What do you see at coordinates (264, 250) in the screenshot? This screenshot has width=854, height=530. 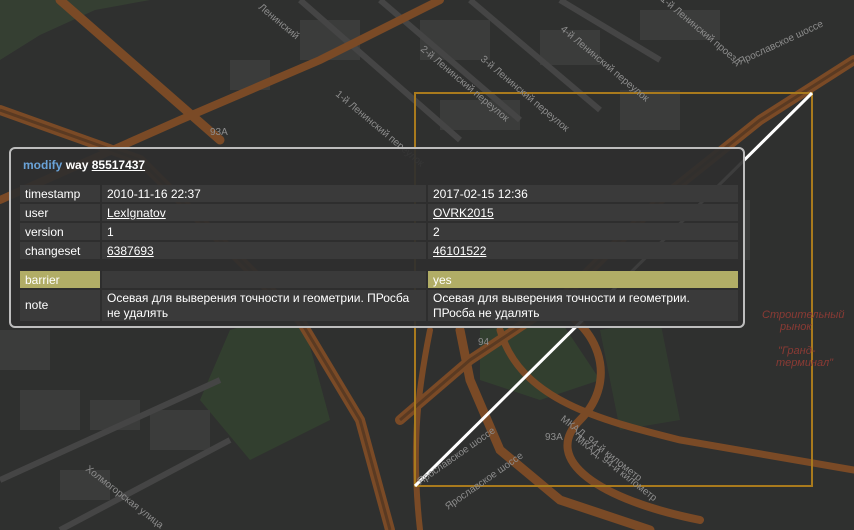 I see `row-old-value: 6387693` at bounding box center [264, 250].